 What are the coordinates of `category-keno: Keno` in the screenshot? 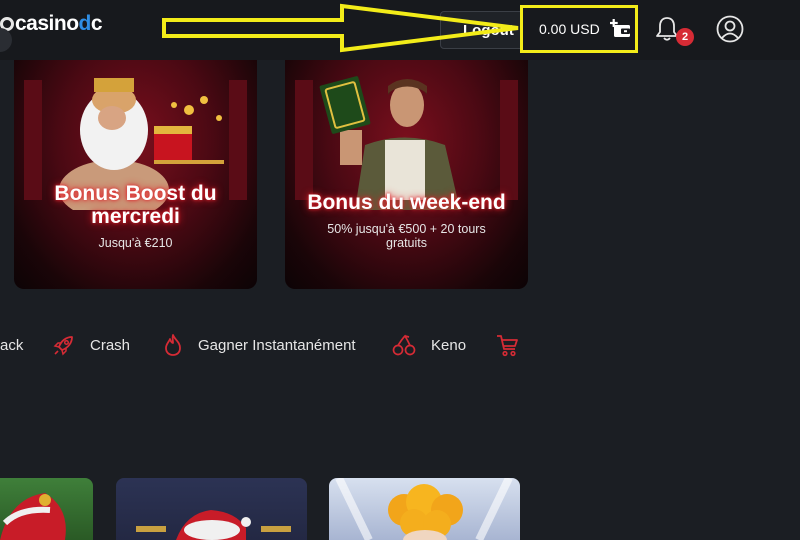 It's located at (428, 345).